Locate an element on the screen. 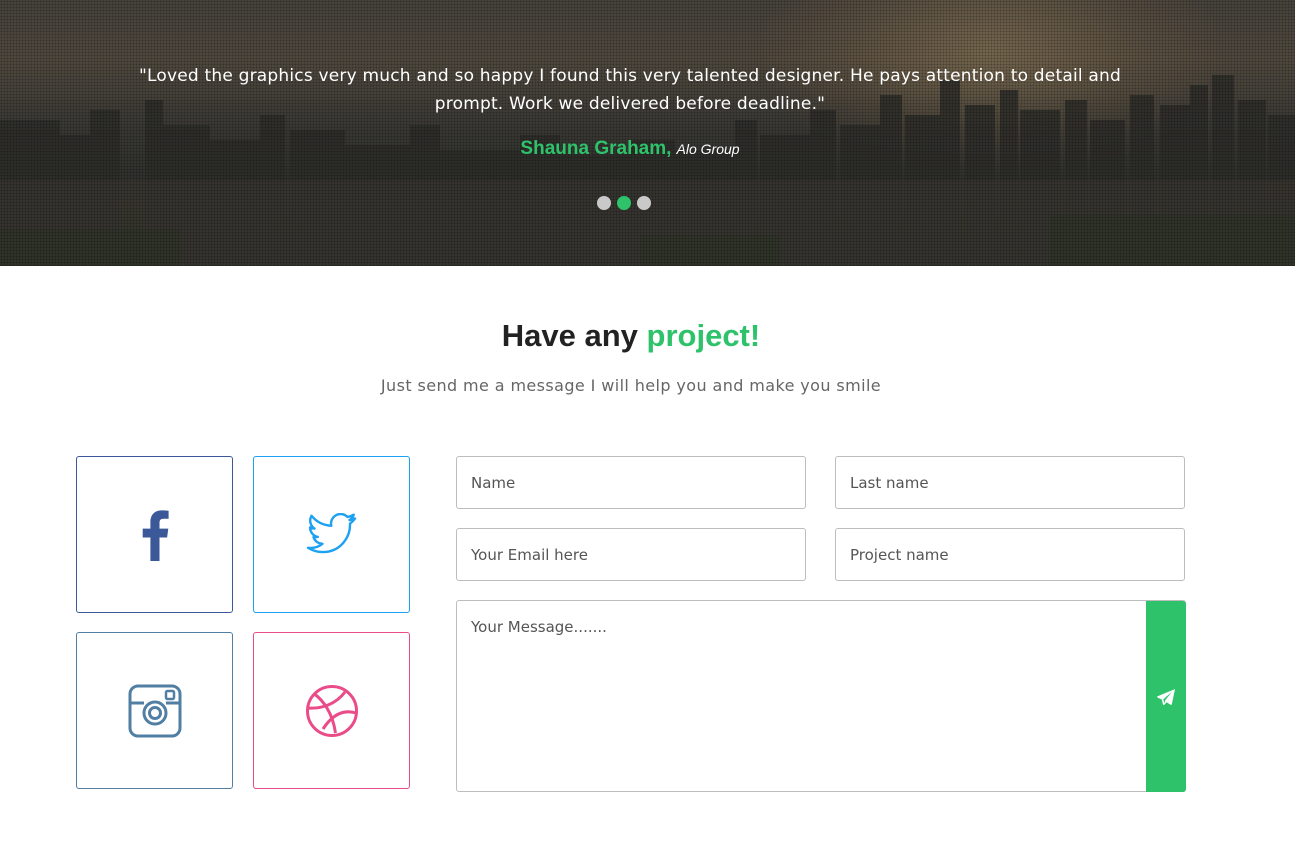 The image size is (1295, 866). heading-accent: project! is located at coordinates (703, 335).